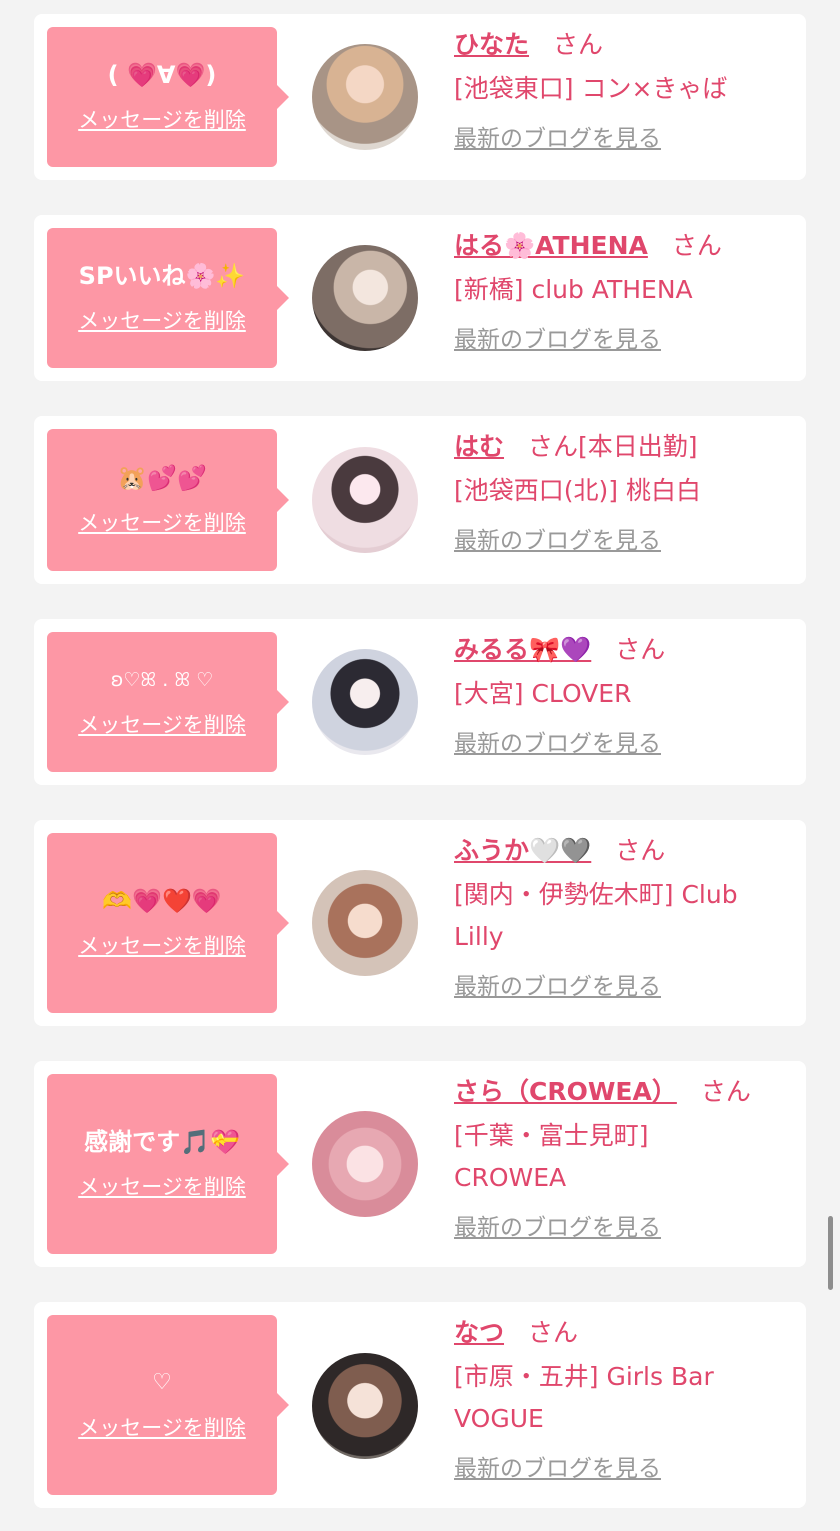  Describe the element at coordinates (565, 1091) in the screenshot. I see `cast-name-link: さら（CROWEA）` at that location.